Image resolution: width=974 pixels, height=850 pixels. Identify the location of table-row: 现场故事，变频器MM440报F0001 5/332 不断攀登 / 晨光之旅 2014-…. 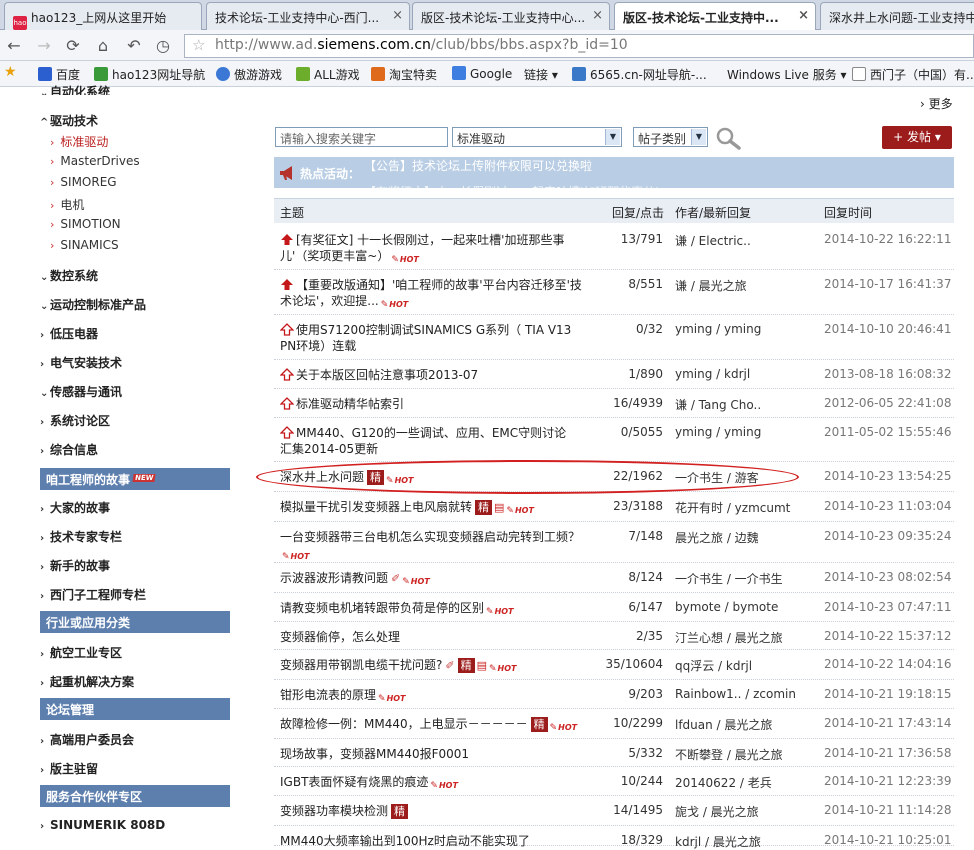
(614, 753).